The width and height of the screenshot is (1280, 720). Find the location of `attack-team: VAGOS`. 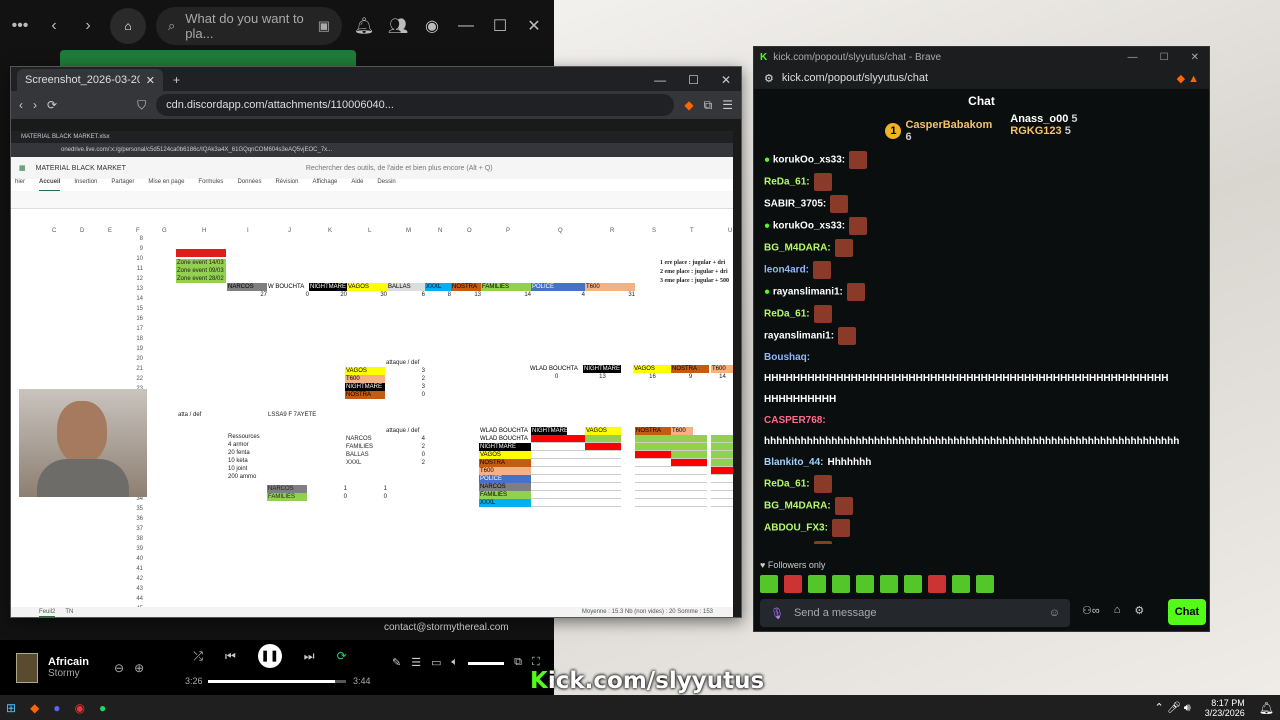

attack-team: VAGOS is located at coordinates (365, 371).